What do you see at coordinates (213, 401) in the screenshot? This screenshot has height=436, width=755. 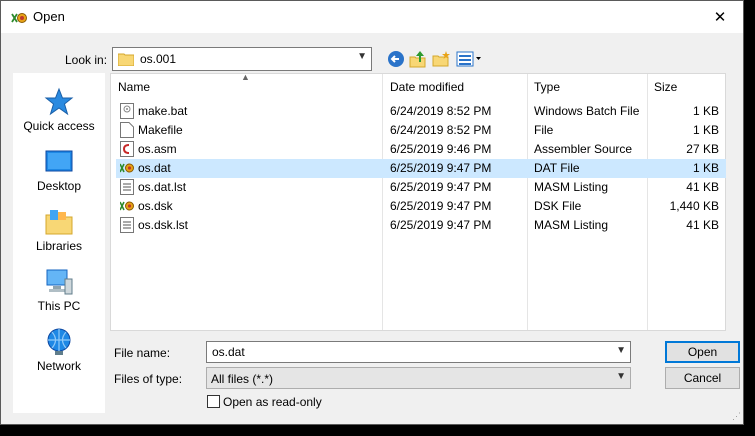 I see `readonly-checkbox` at bounding box center [213, 401].